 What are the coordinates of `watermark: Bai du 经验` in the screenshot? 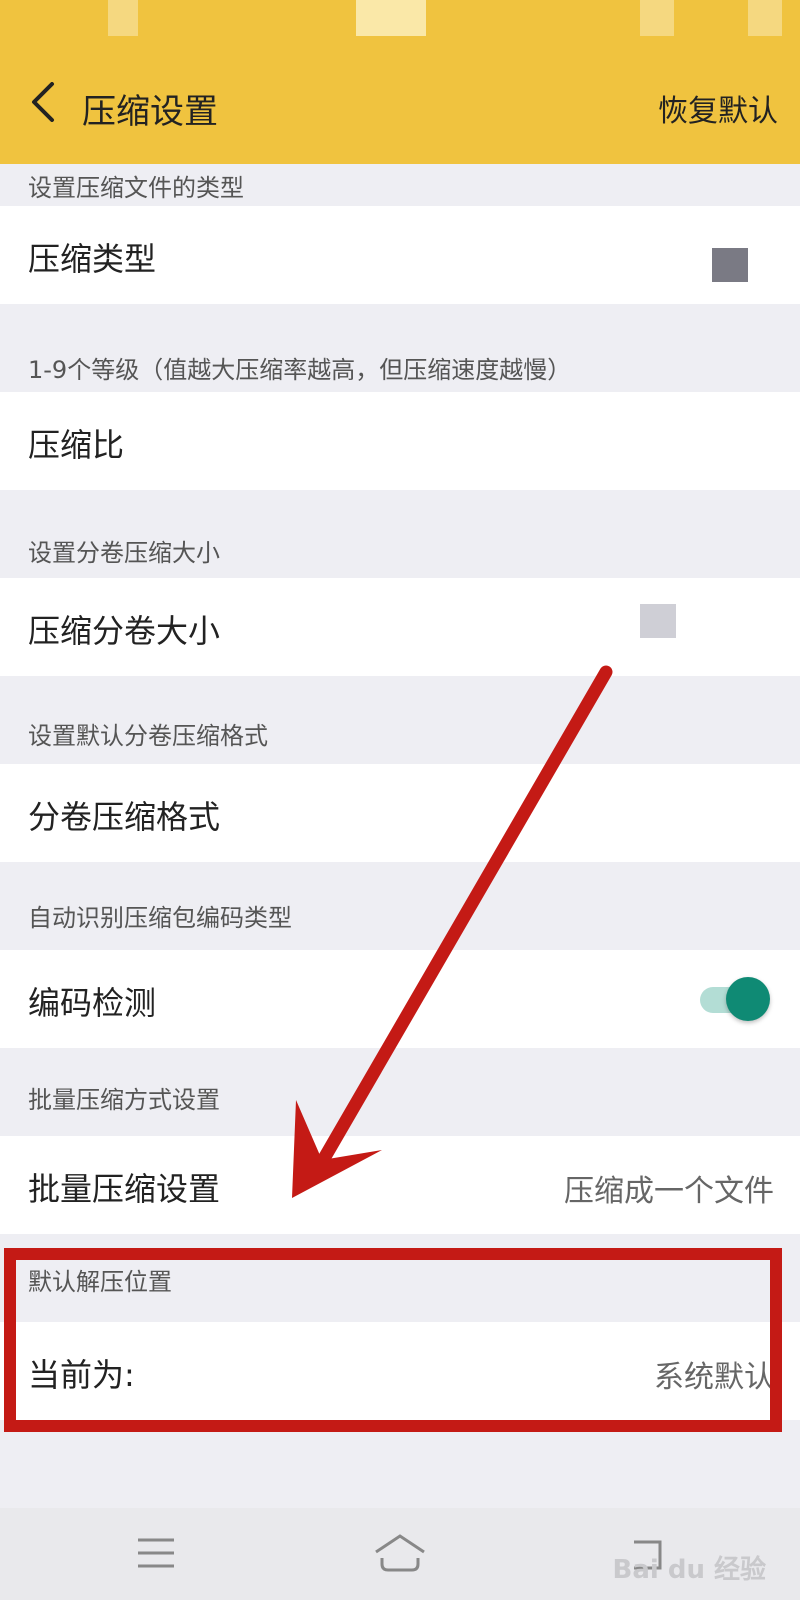 It's located at (689, 1570).